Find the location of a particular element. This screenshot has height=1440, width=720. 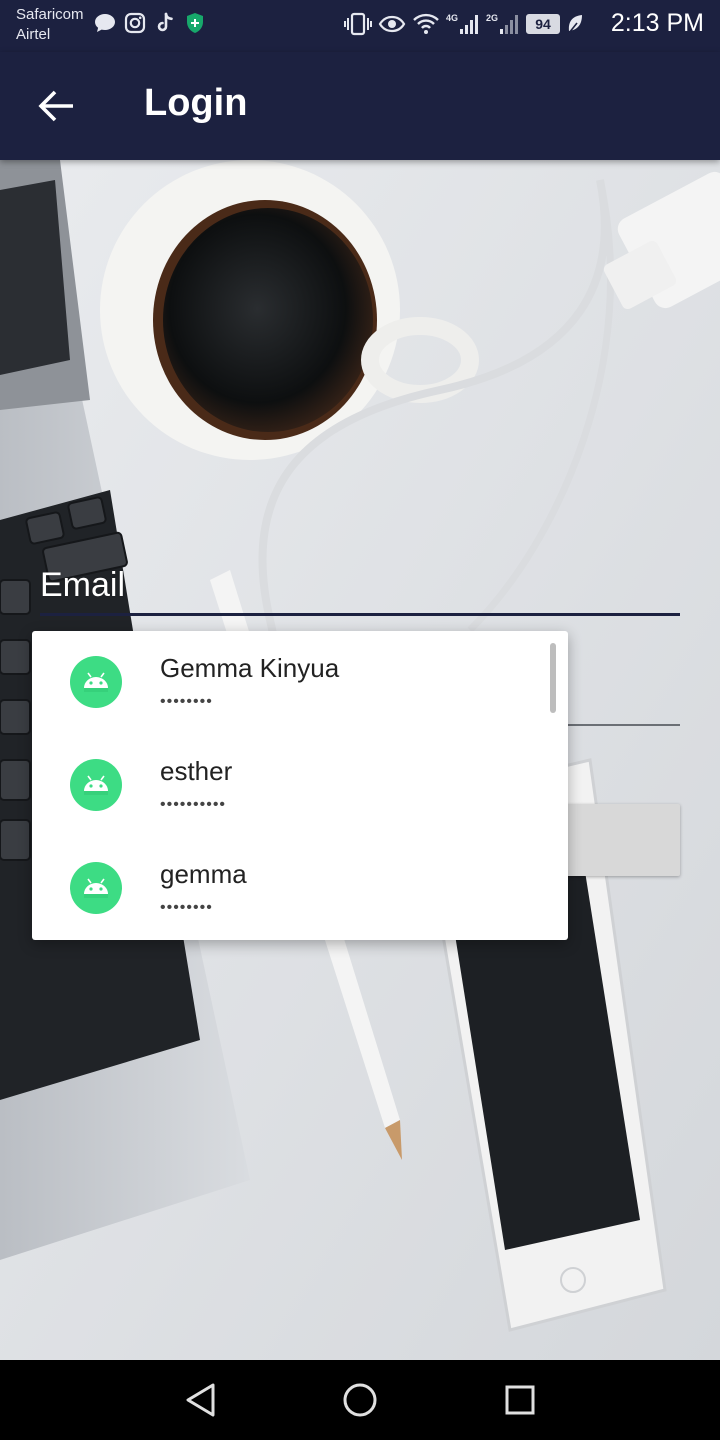

back-triangle-icon is located at coordinates (200, 1400).